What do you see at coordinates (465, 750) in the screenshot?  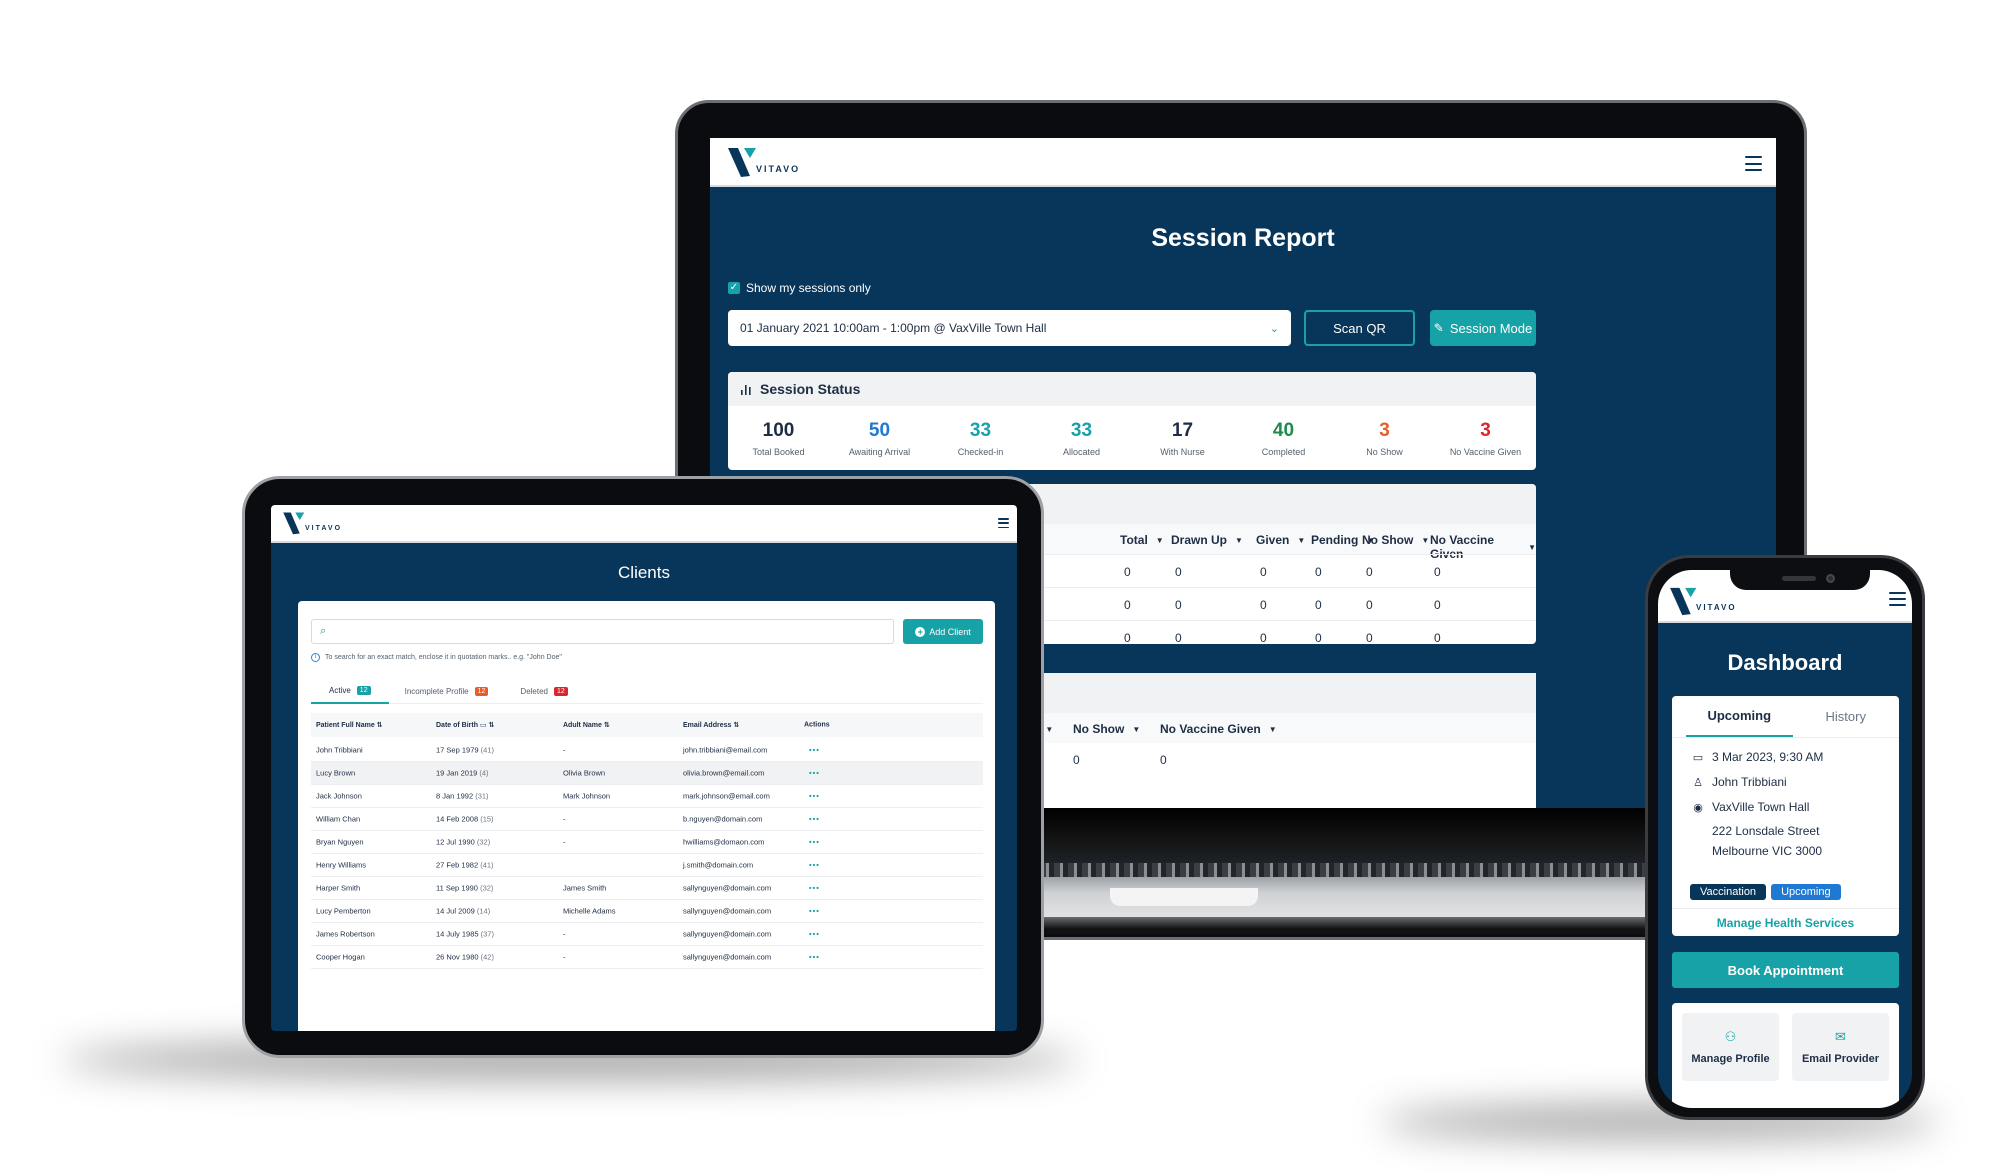 I see `client-dob: 17 Sep 1979 (41)` at bounding box center [465, 750].